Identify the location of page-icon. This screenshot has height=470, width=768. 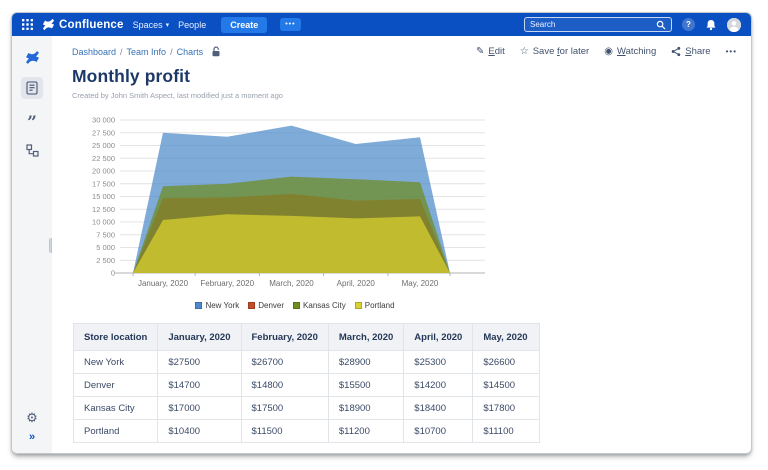
(32, 88).